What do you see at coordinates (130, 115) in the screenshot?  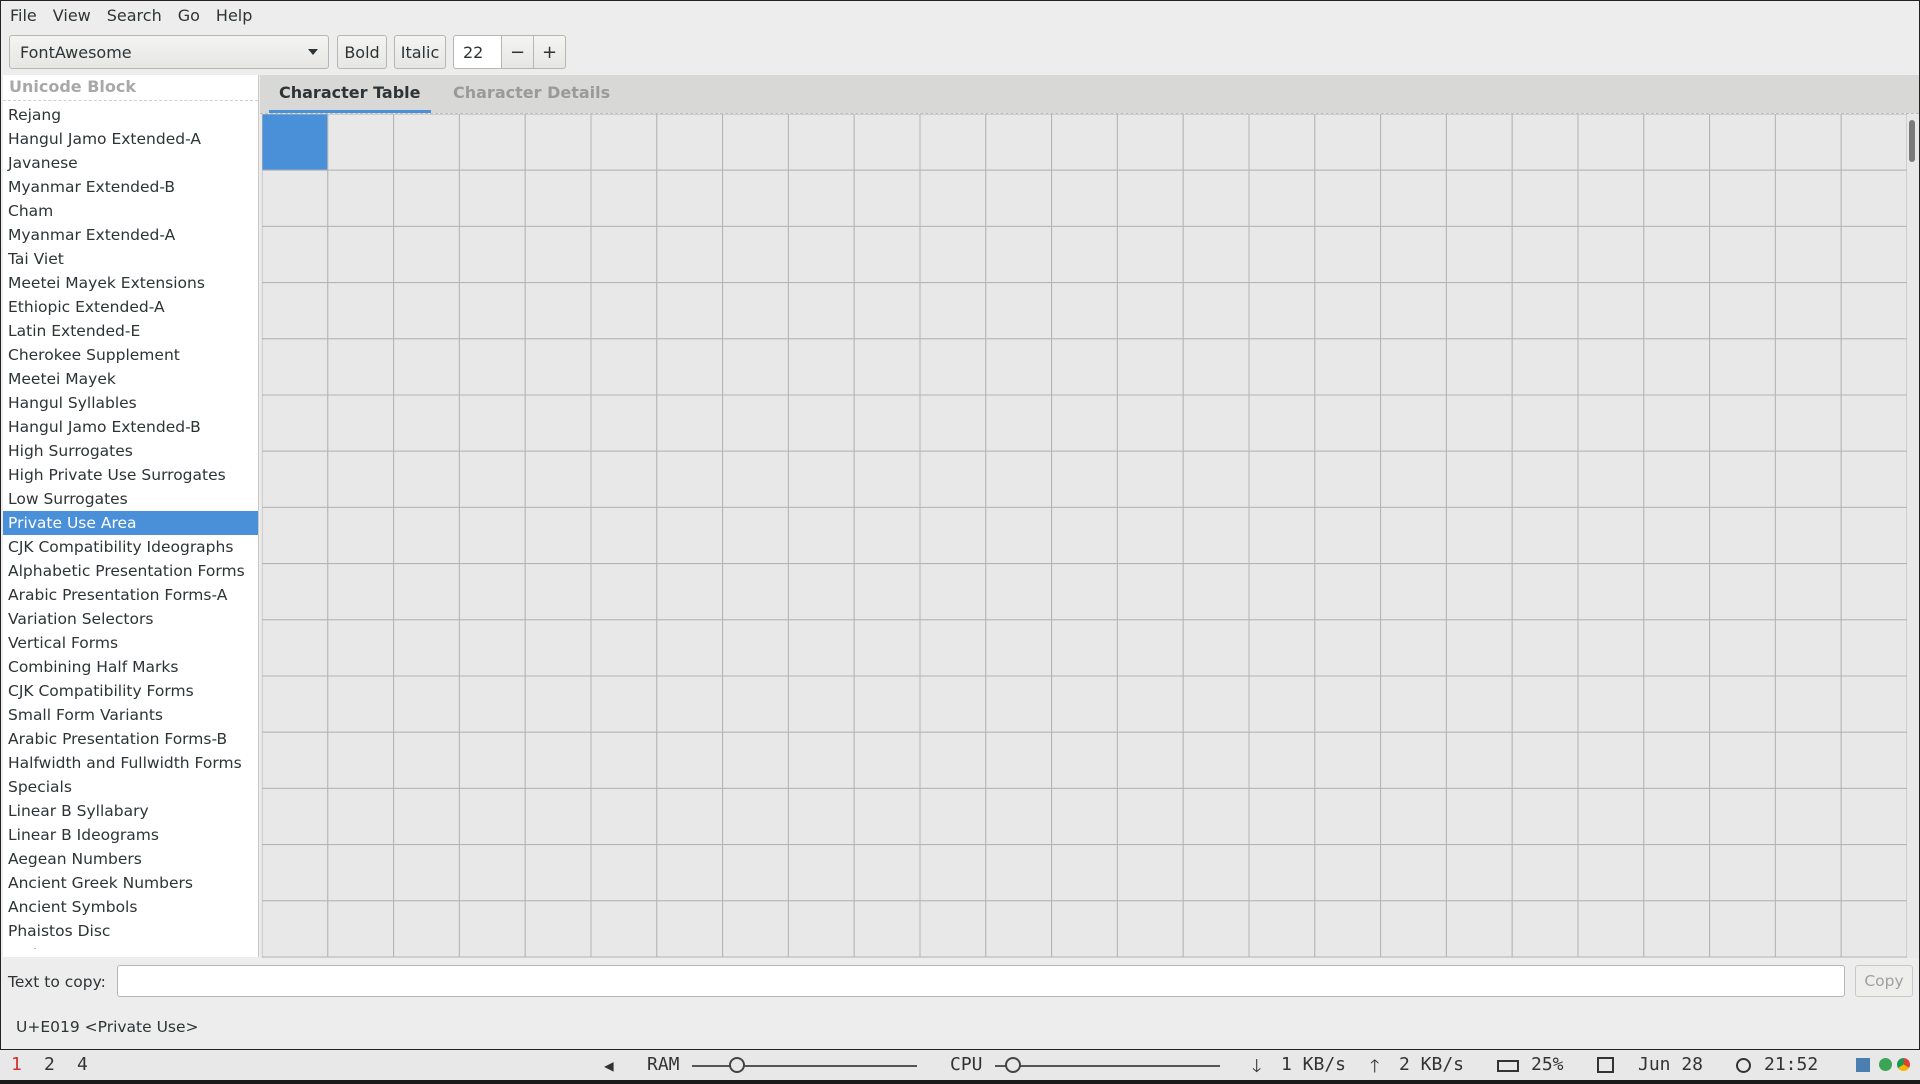 I see `list-item: Rejang` at bounding box center [130, 115].